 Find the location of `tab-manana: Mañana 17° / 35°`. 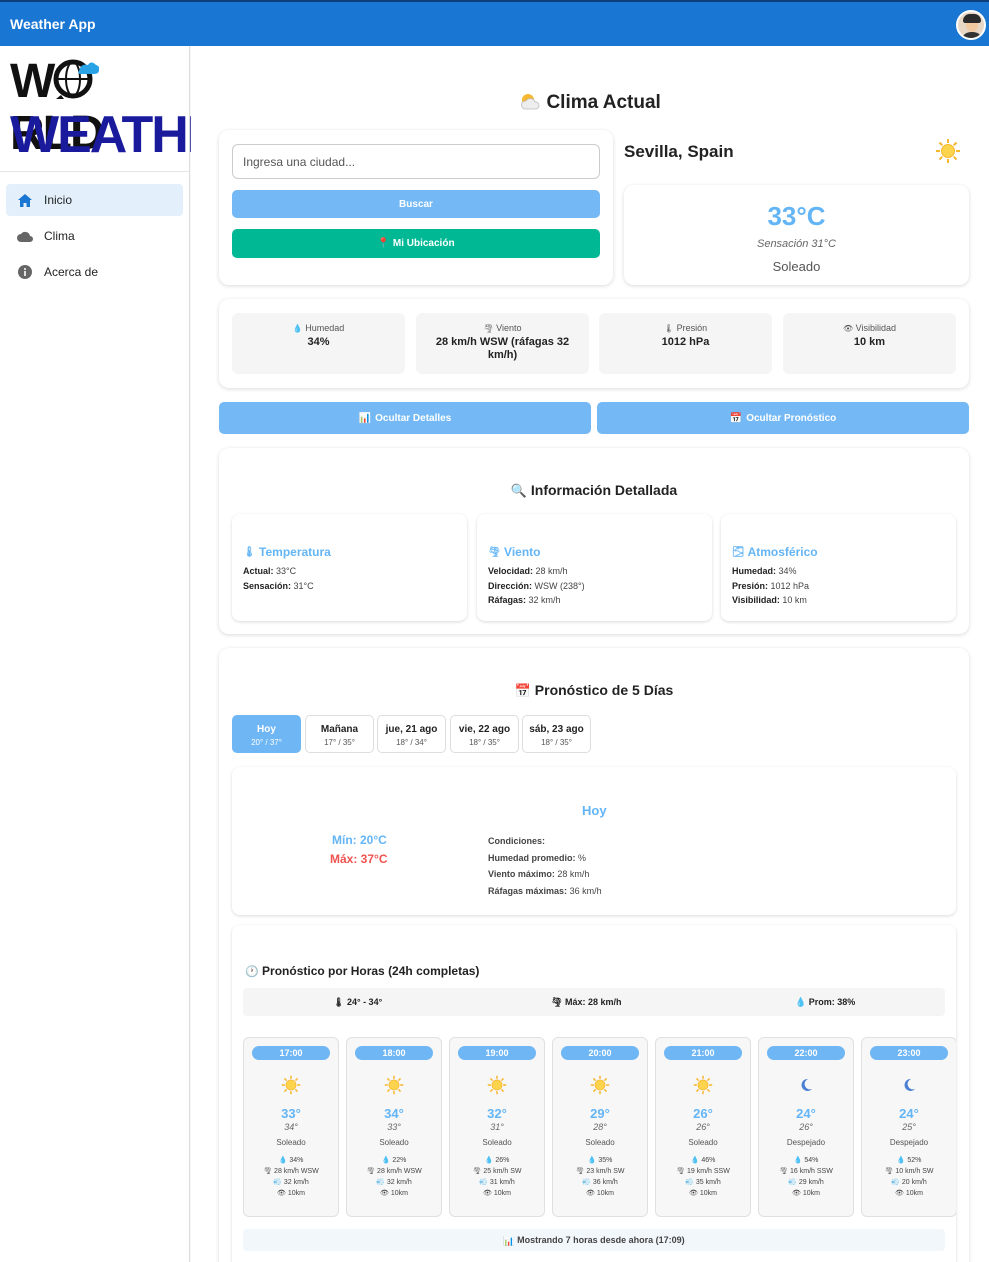

tab-manana: Mañana 17° / 35° is located at coordinates (339, 734).